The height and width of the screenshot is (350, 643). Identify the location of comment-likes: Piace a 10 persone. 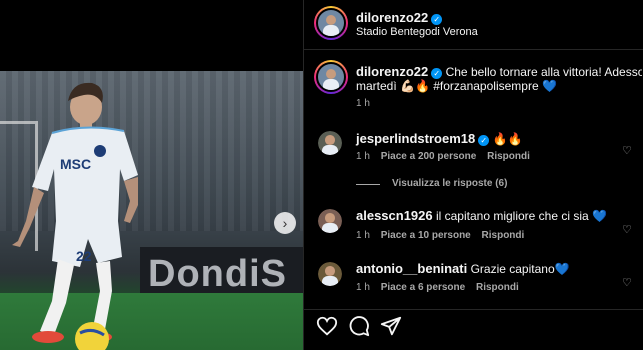
(426, 235).